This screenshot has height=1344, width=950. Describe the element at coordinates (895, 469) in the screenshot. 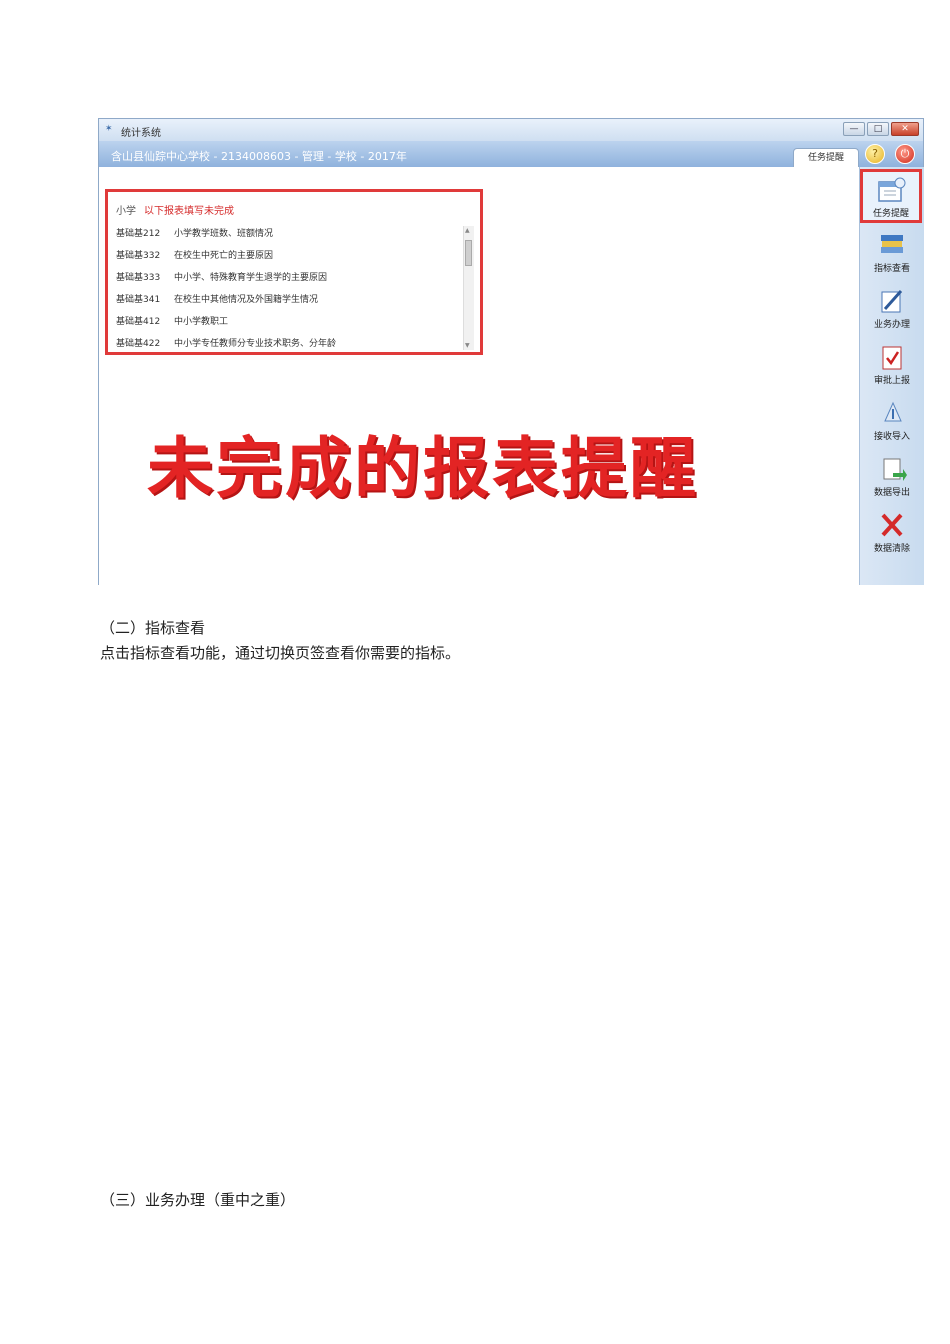

I see `export-icon` at that location.